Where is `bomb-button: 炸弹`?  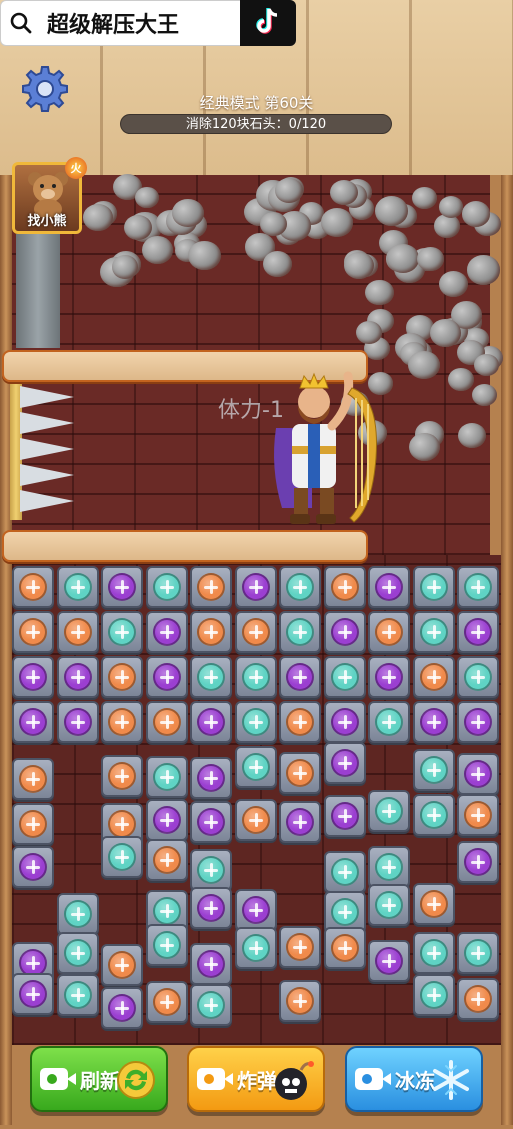 bomb-button: 炸弹 is located at coordinates (256, 1079).